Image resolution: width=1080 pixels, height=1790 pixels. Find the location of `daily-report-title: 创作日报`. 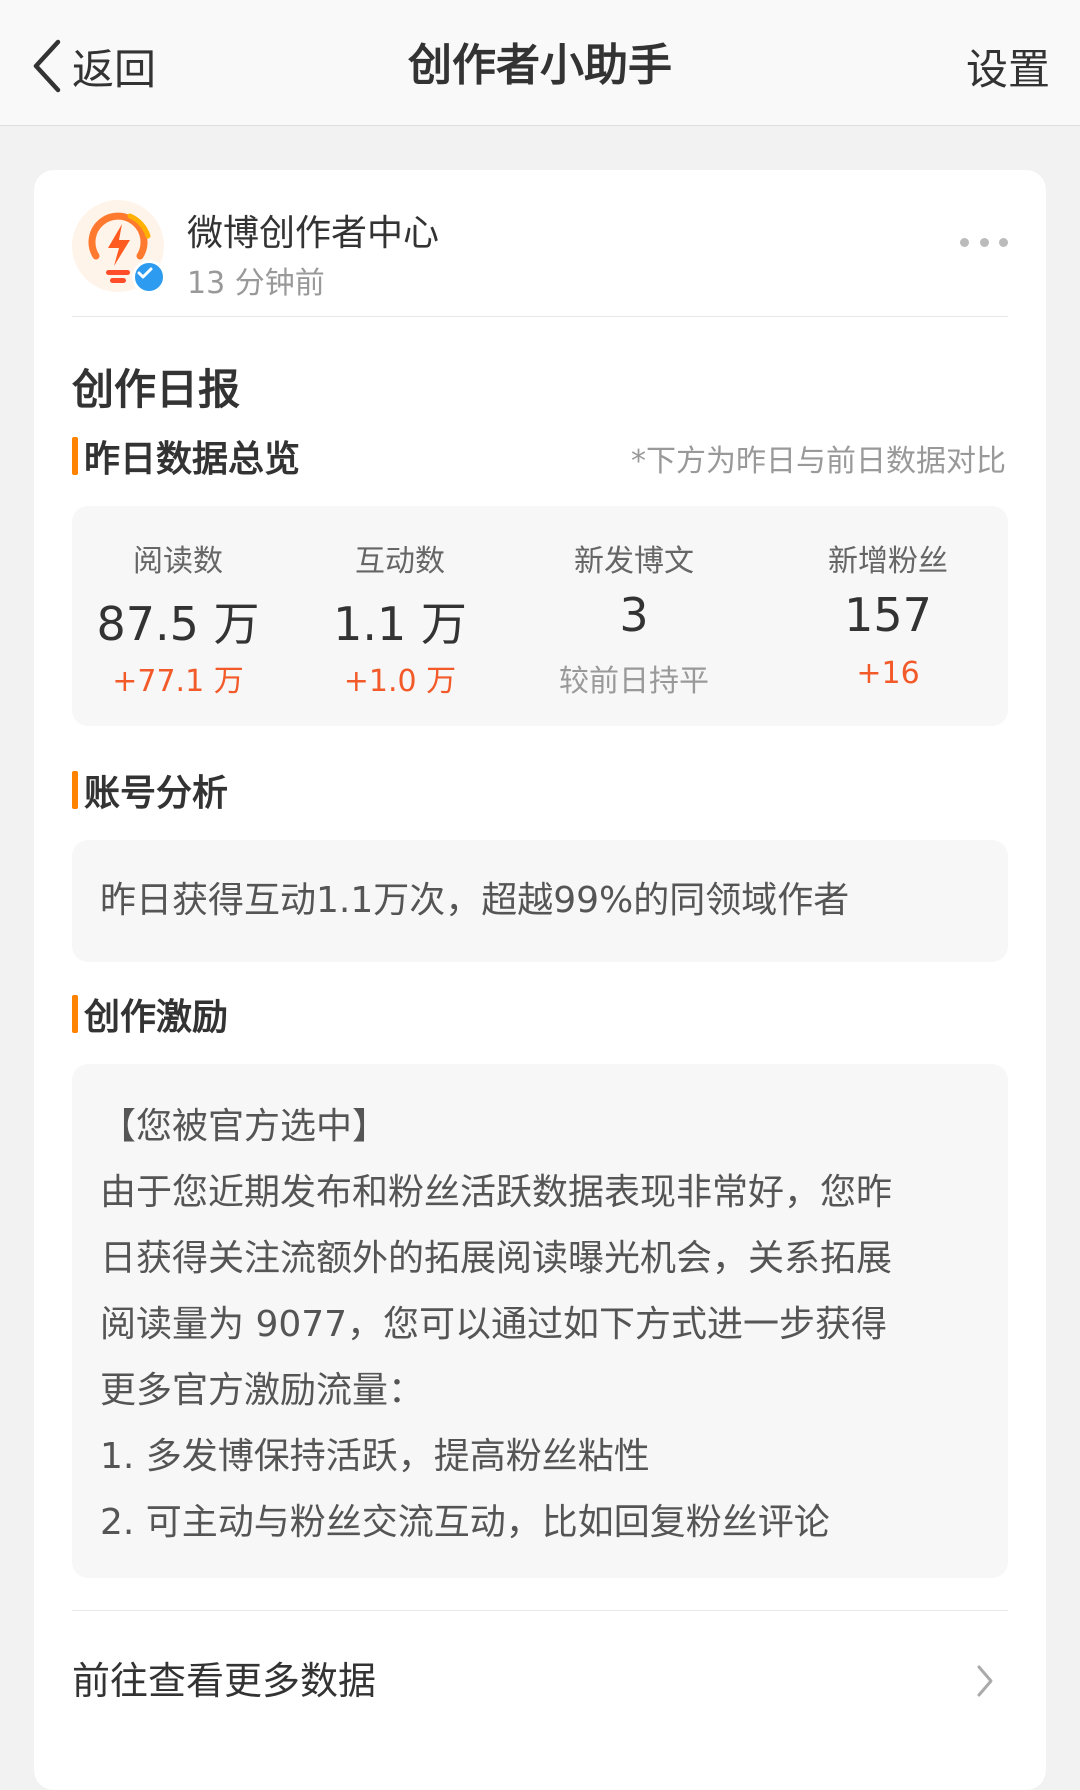

daily-report-title: 创作日报 is located at coordinates (156, 389).